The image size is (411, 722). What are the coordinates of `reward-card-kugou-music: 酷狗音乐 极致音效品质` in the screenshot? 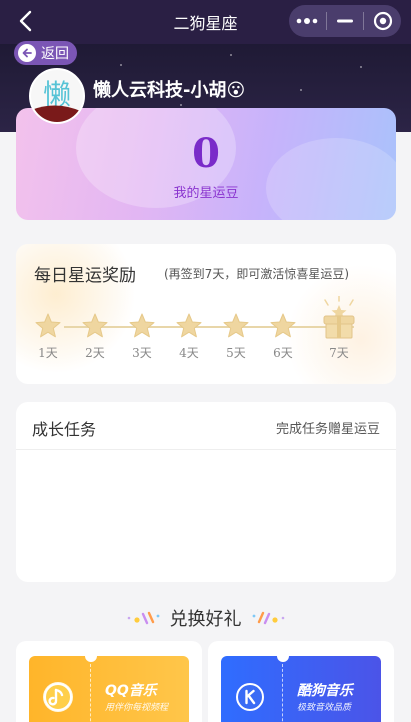 It's located at (301, 681).